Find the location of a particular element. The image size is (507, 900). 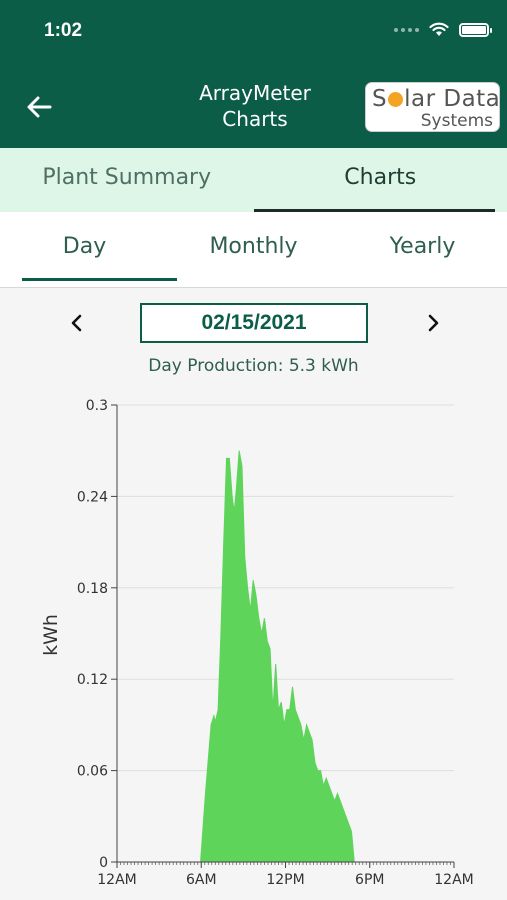

tab-charts: Charts is located at coordinates (380, 180).